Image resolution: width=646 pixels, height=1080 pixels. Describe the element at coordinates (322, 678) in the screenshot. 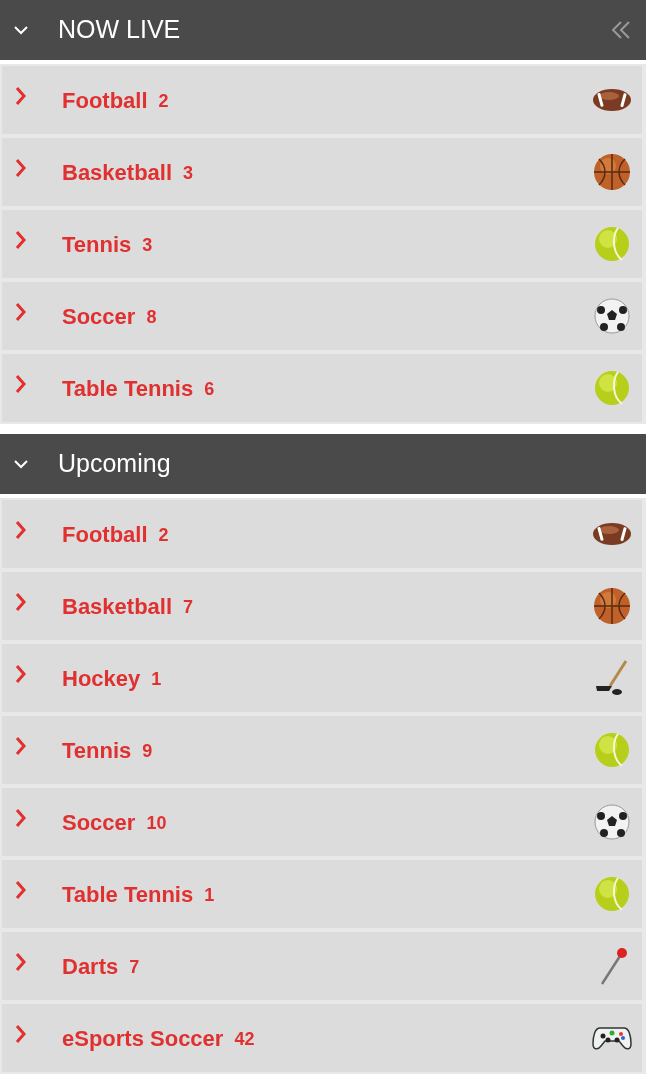

I see `sport-row: Hockey 1` at that location.